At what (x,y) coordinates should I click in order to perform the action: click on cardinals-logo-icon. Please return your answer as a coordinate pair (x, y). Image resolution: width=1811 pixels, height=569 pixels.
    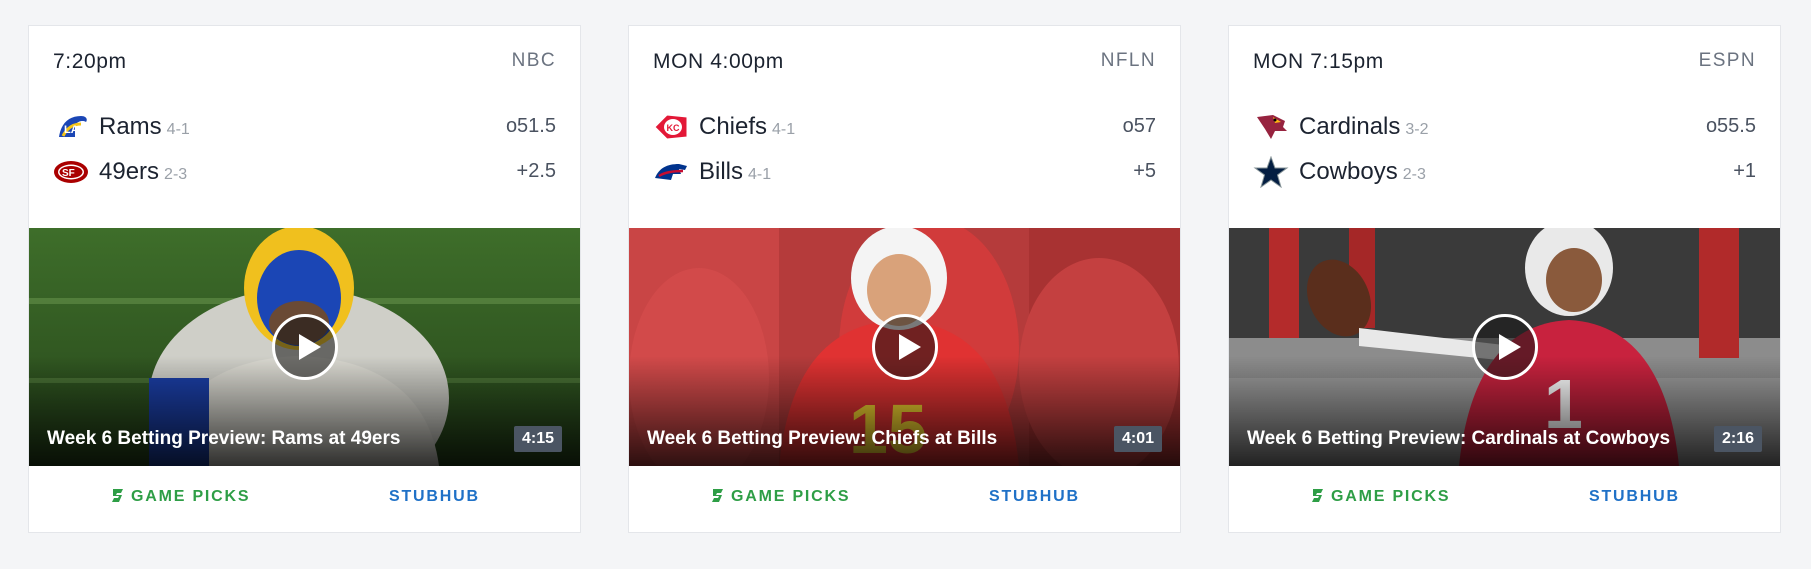
    Looking at the image, I should click on (1271, 127).